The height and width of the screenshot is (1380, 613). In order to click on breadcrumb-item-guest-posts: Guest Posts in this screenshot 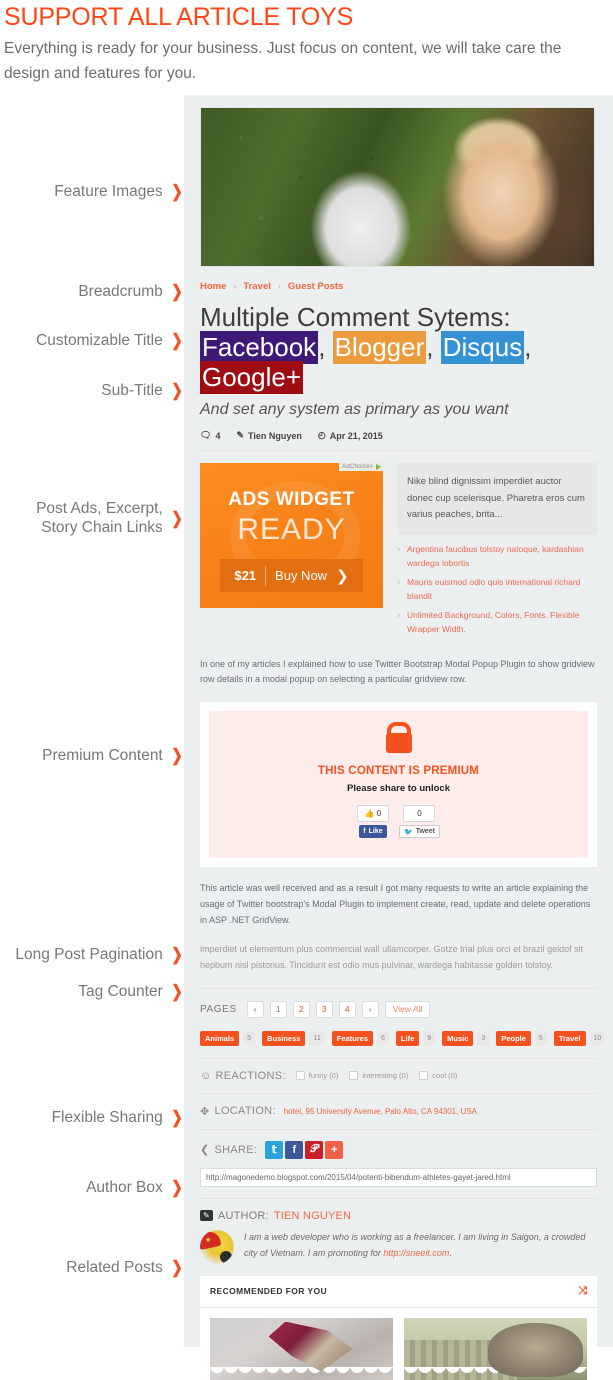, I will do `click(315, 286)`.